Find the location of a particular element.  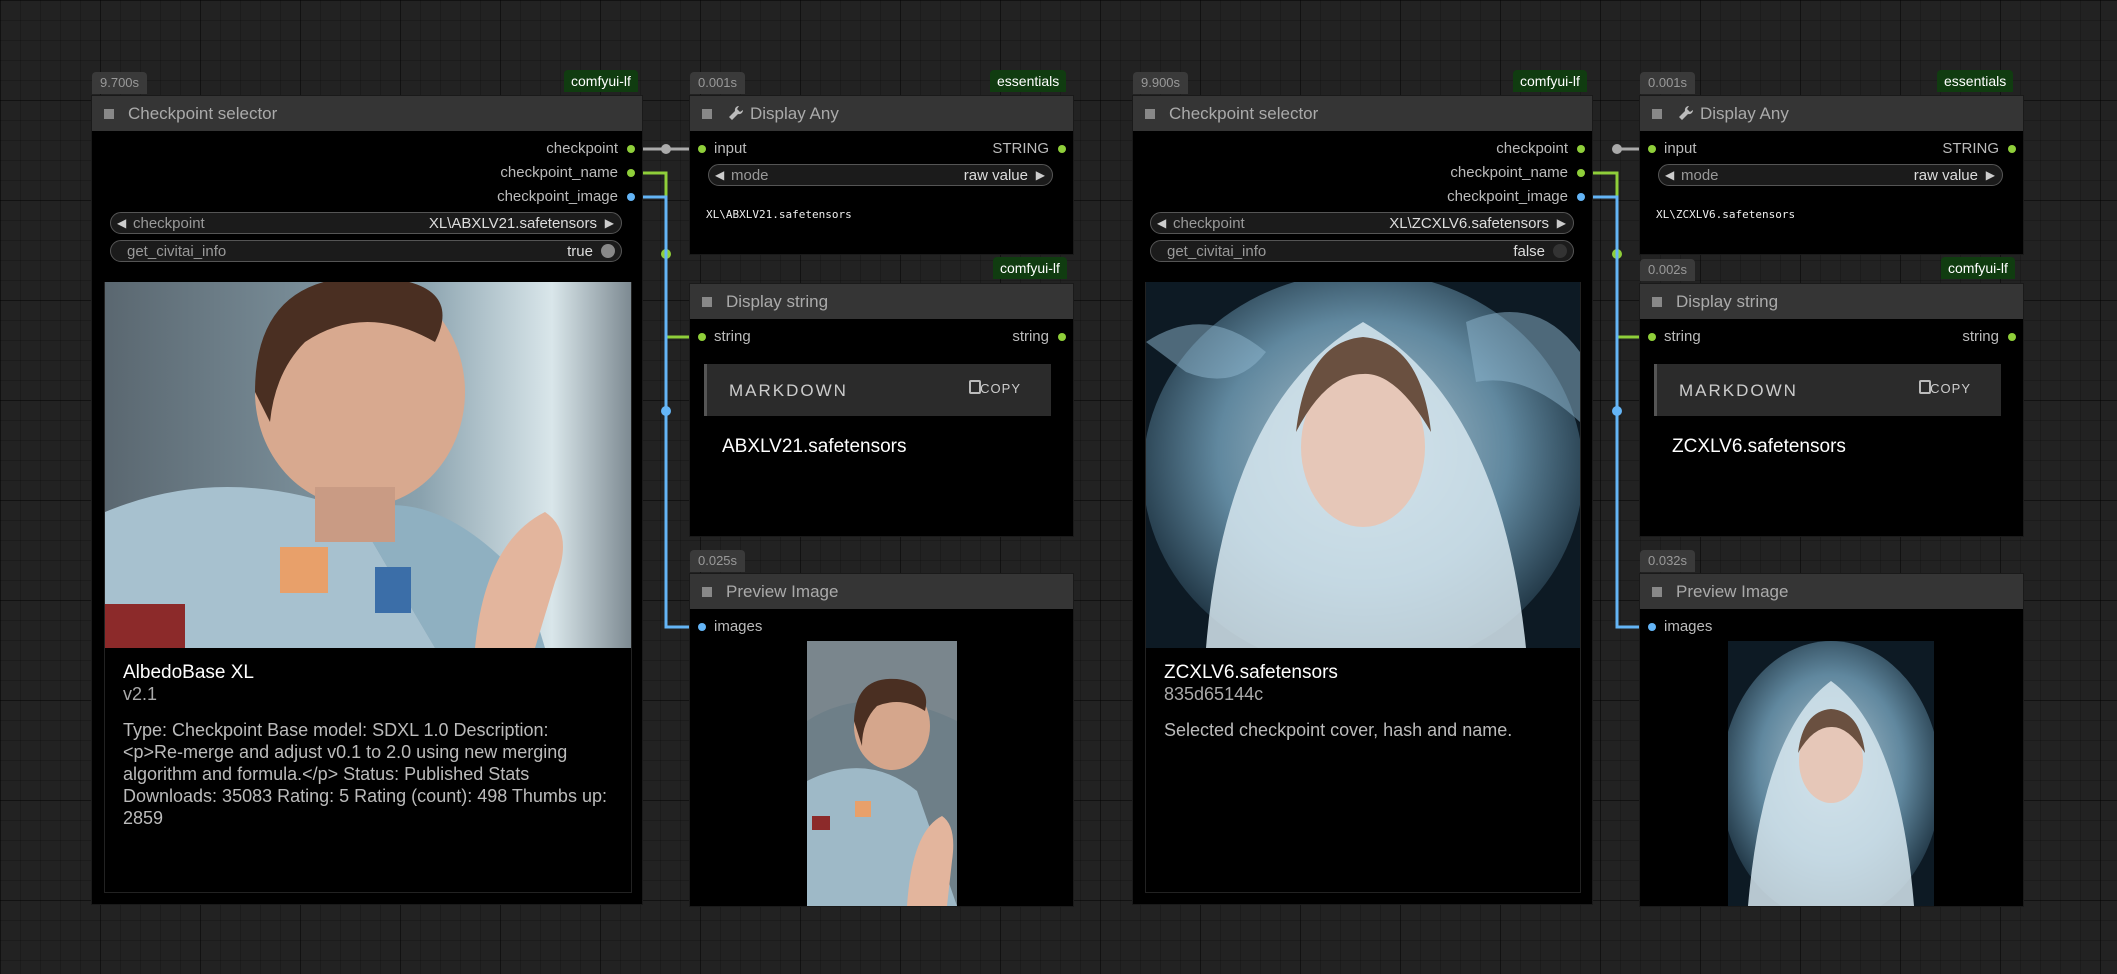

widget-value: XL\ABXLV21.safetensors is located at coordinates (512, 223).